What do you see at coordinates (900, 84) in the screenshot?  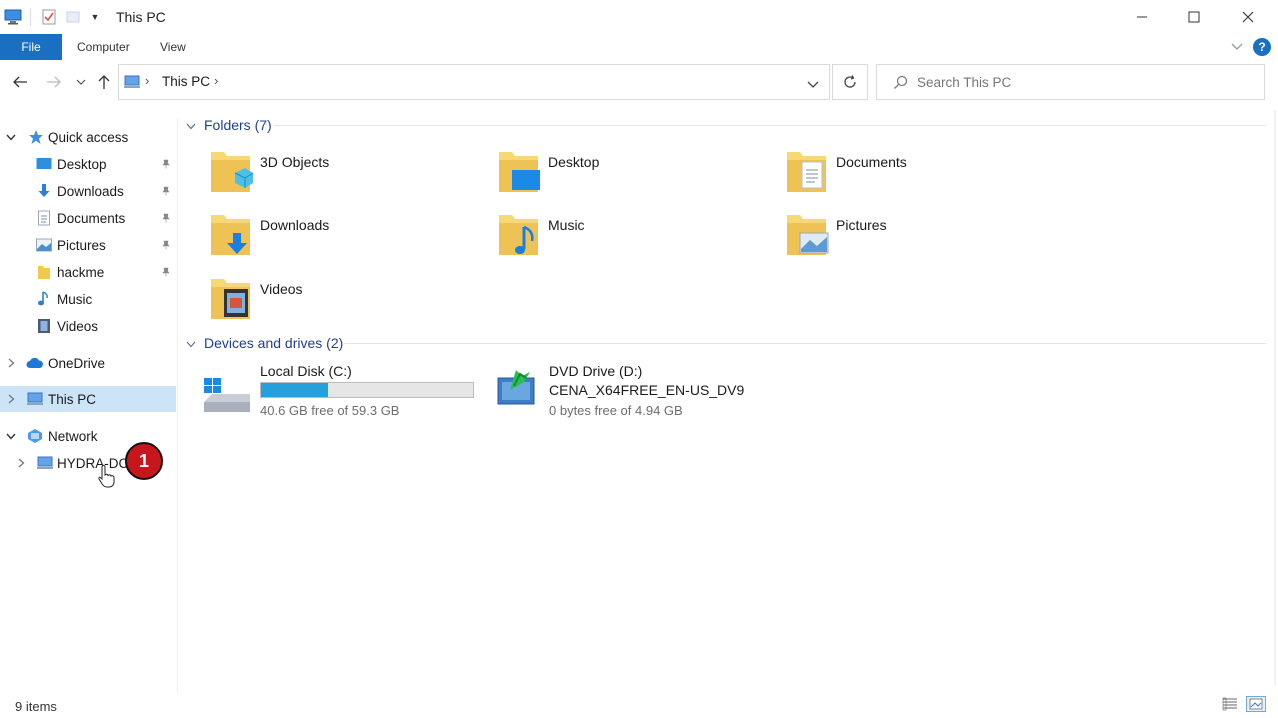 I see `search-icon` at bounding box center [900, 84].